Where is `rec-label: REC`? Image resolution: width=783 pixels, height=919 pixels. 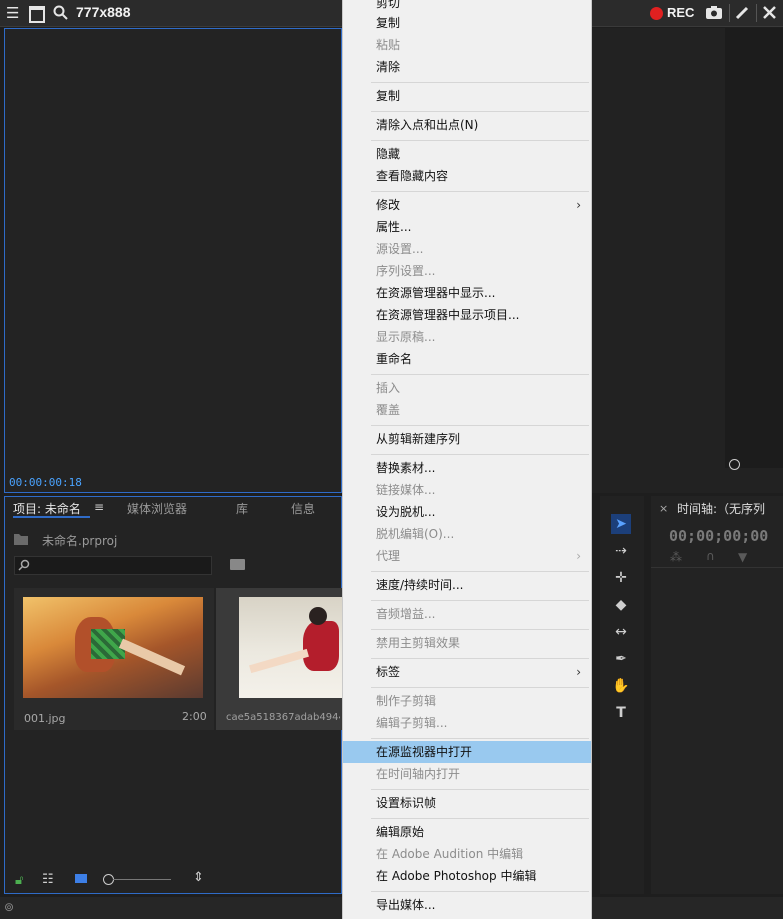
rec-label: REC is located at coordinates (680, 12).